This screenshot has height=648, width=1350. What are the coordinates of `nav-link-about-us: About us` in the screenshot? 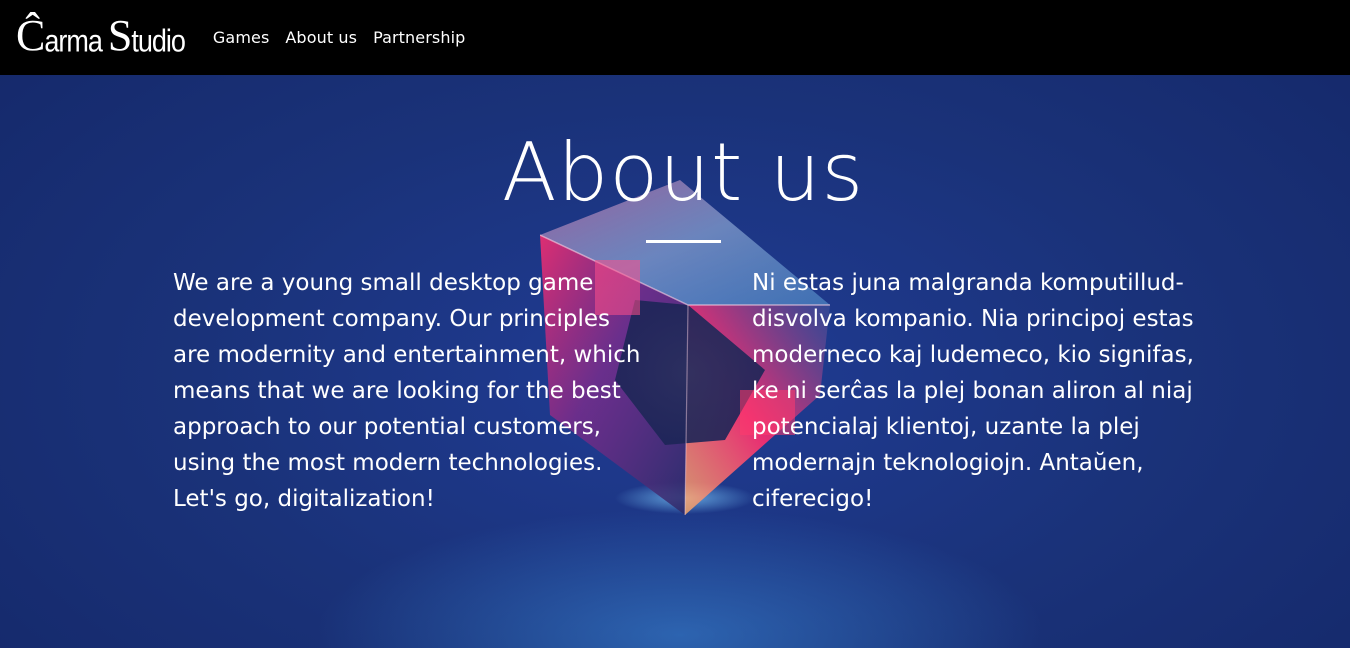 It's located at (321, 37).